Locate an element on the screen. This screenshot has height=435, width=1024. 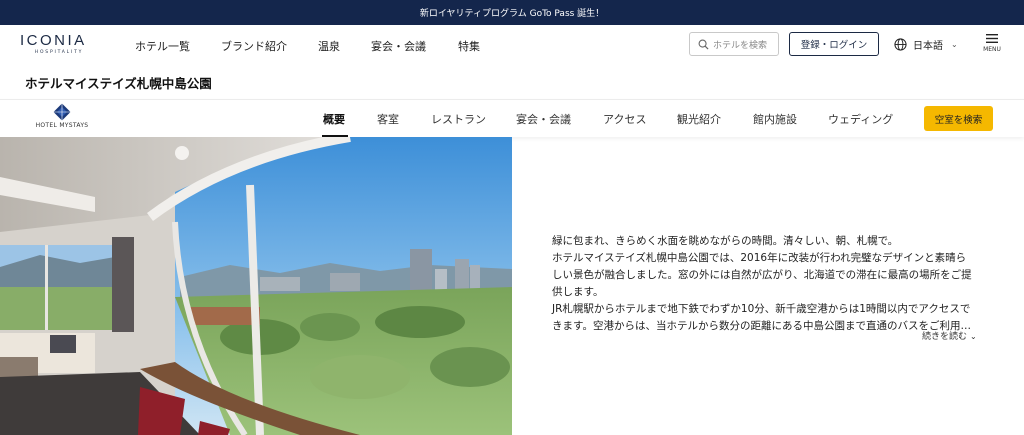
search-availability-button: 空室を検索 is located at coordinates (958, 118).